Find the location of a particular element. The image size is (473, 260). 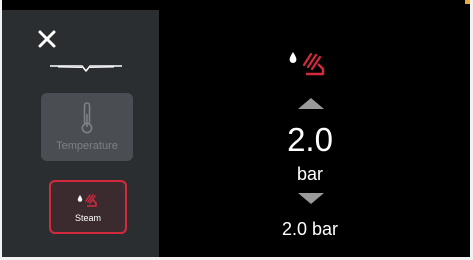

steam-mode-button: Steam is located at coordinates (88, 207).